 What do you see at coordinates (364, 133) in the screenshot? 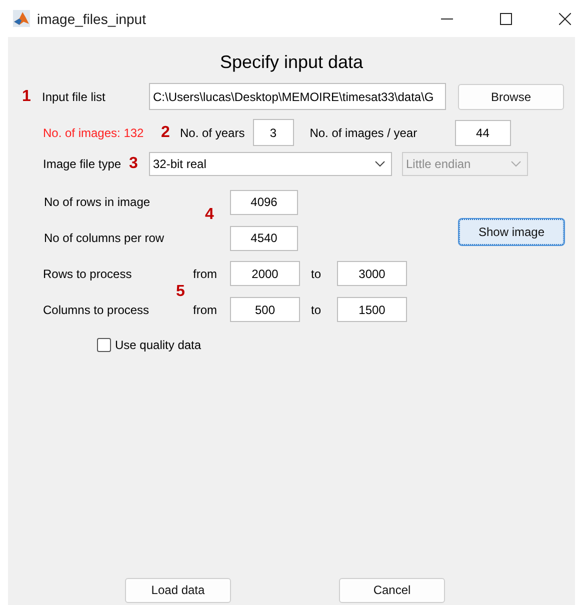
I see `images-per-year-label: No. of images / year` at bounding box center [364, 133].